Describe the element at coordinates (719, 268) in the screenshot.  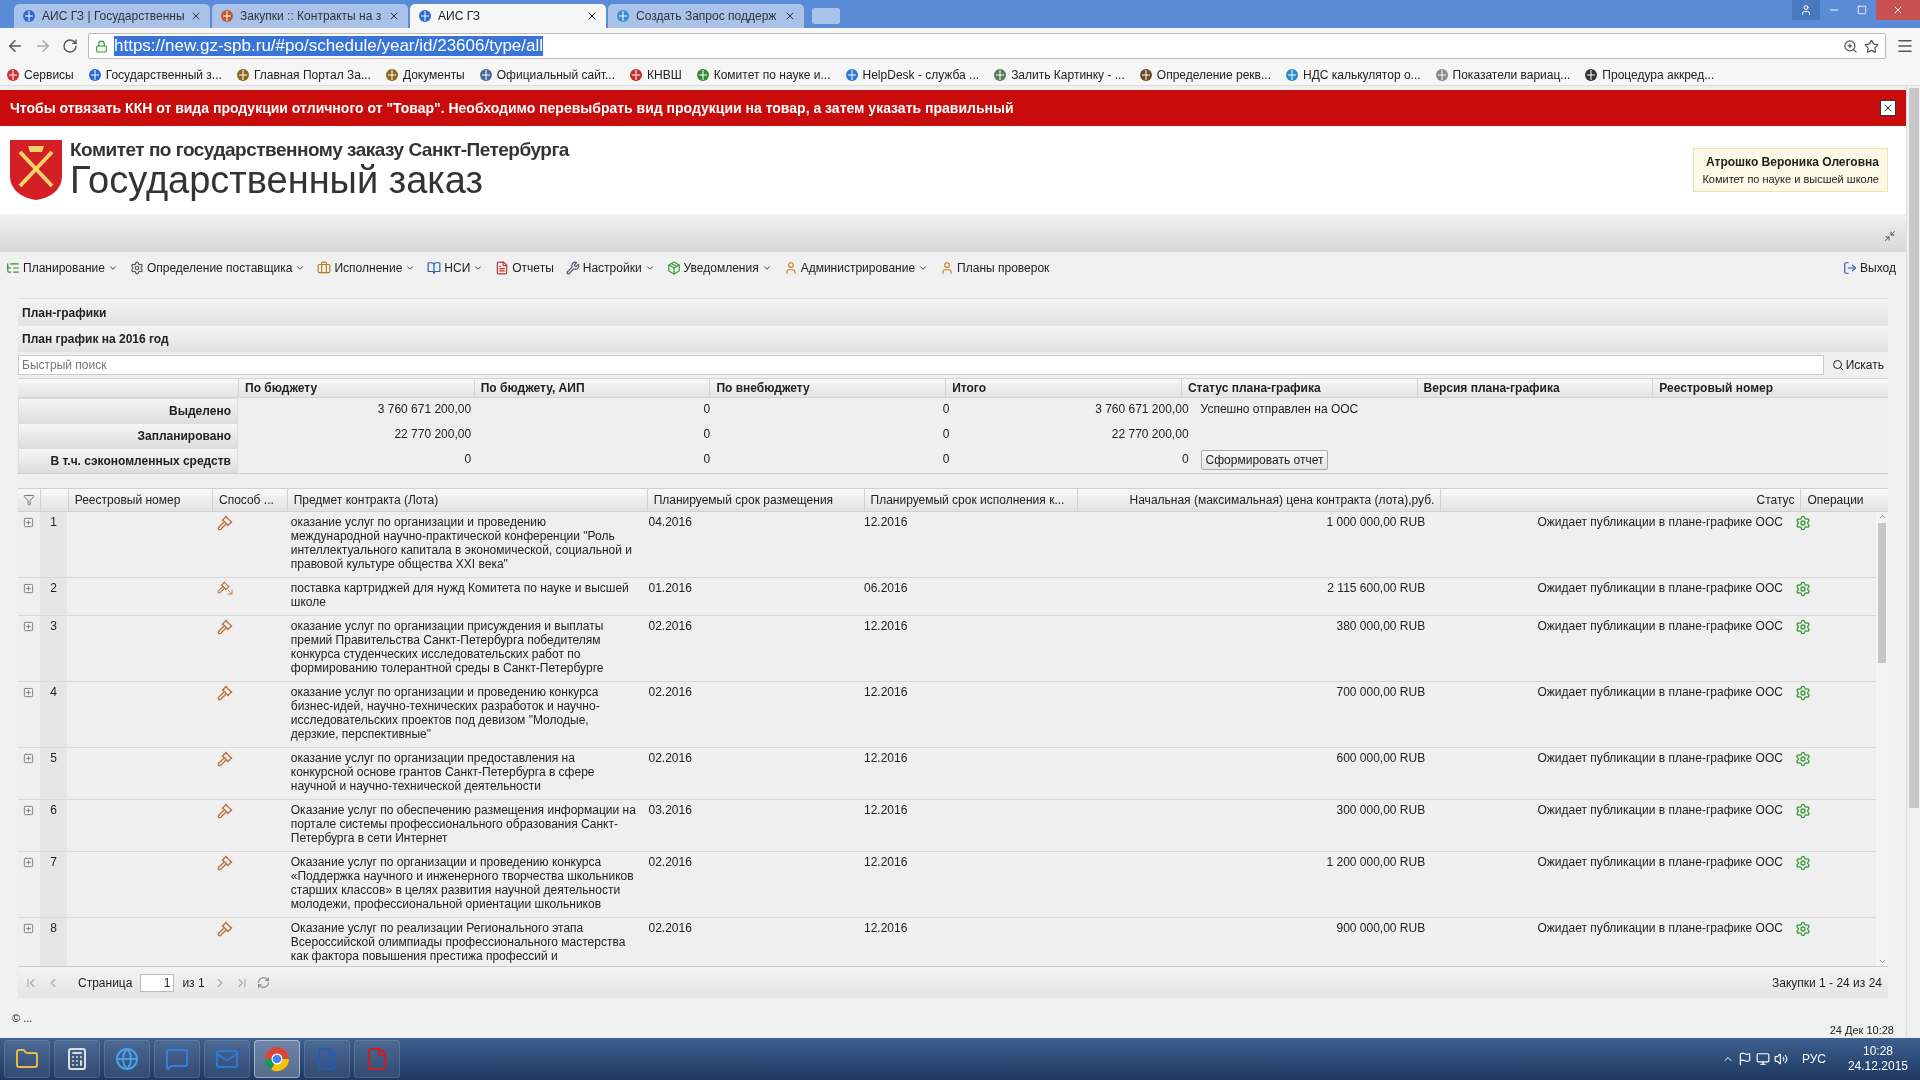
I see `menu-item: Уведомления` at that location.